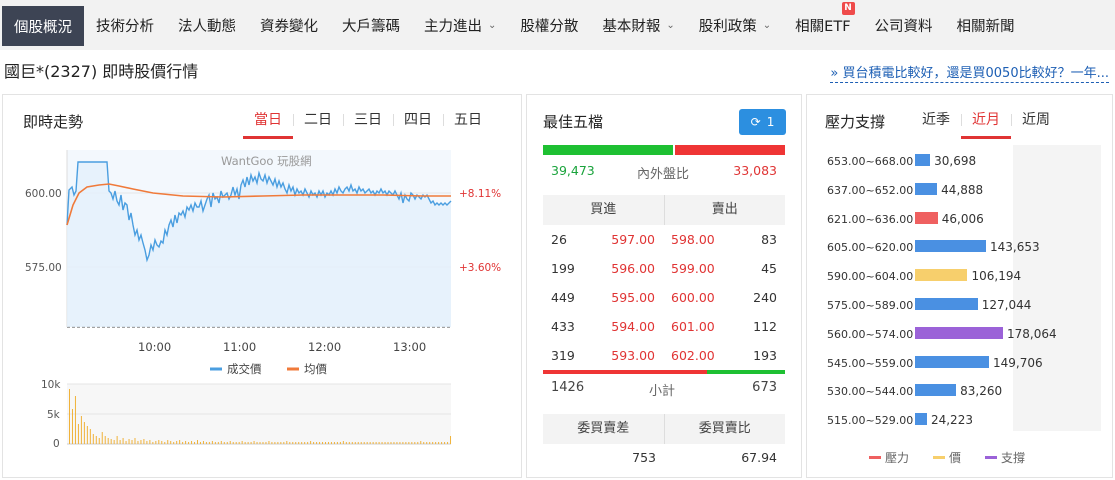  I want to click on support-row: 515.00~529.00 24,223, so click(963, 421).